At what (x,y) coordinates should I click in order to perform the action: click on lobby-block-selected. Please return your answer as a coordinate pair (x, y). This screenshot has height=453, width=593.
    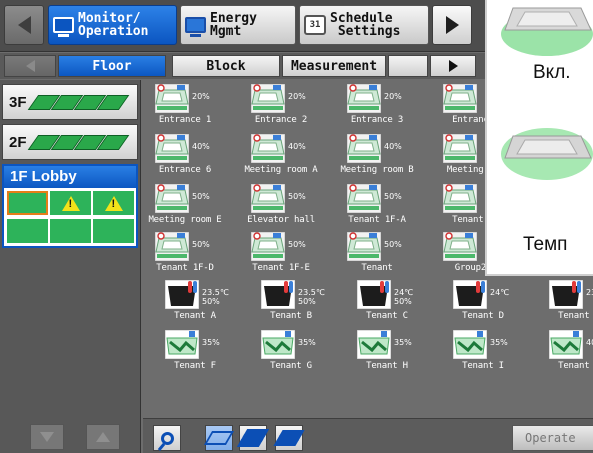
    Looking at the image, I should click on (27, 203).